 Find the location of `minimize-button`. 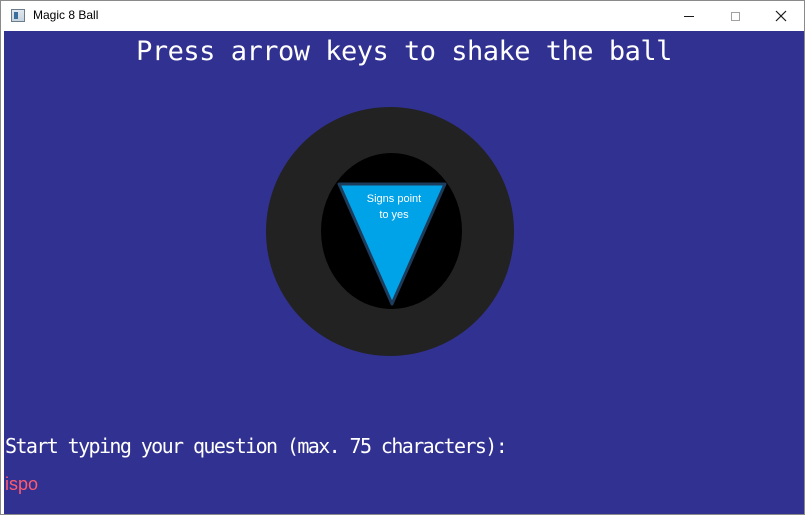

minimize-button is located at coordinates (689, 16).